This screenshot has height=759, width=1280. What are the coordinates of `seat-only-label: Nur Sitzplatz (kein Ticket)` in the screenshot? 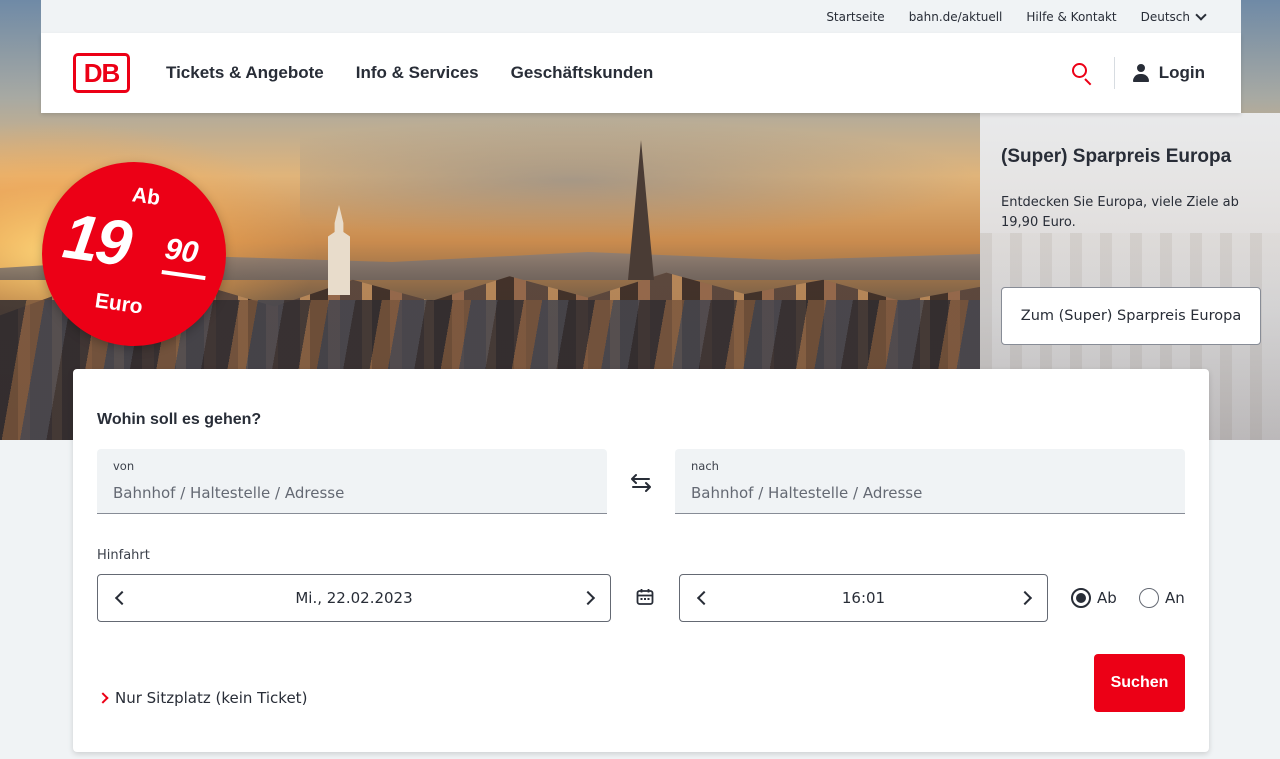 It's located at (211, 698).